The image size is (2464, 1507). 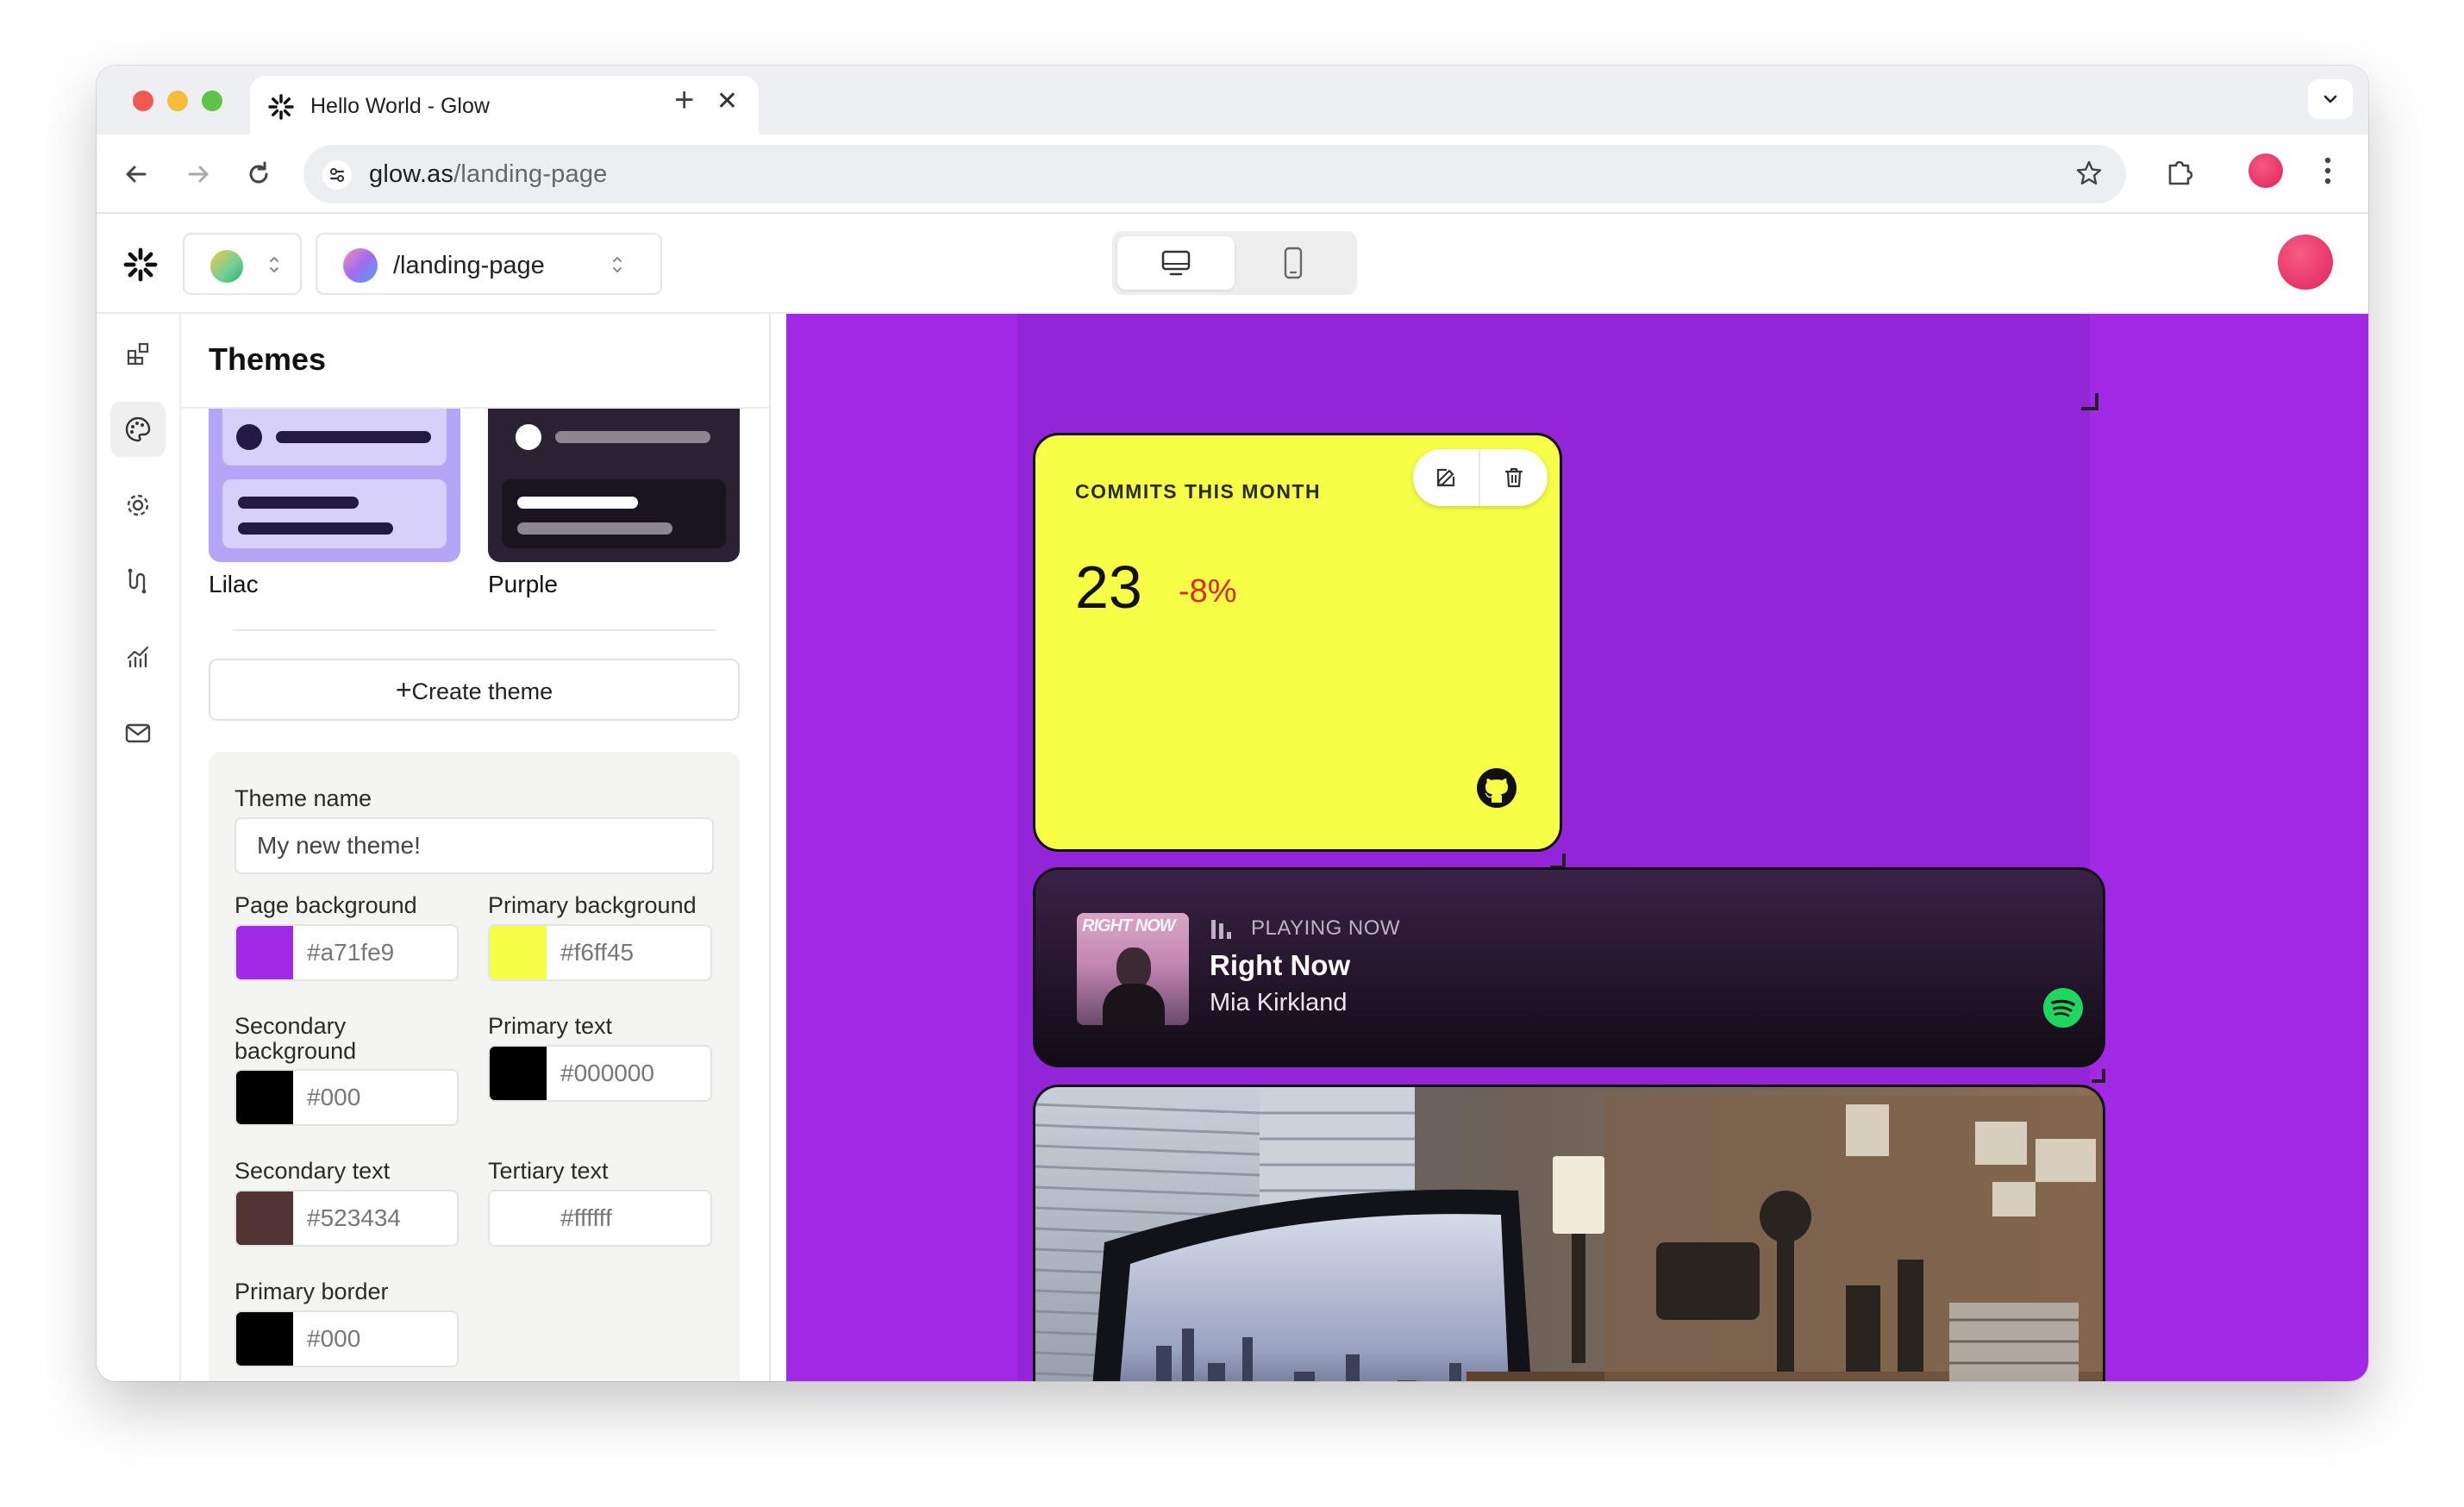 I want to click on device-toggle, so click(x=1234, y=263).